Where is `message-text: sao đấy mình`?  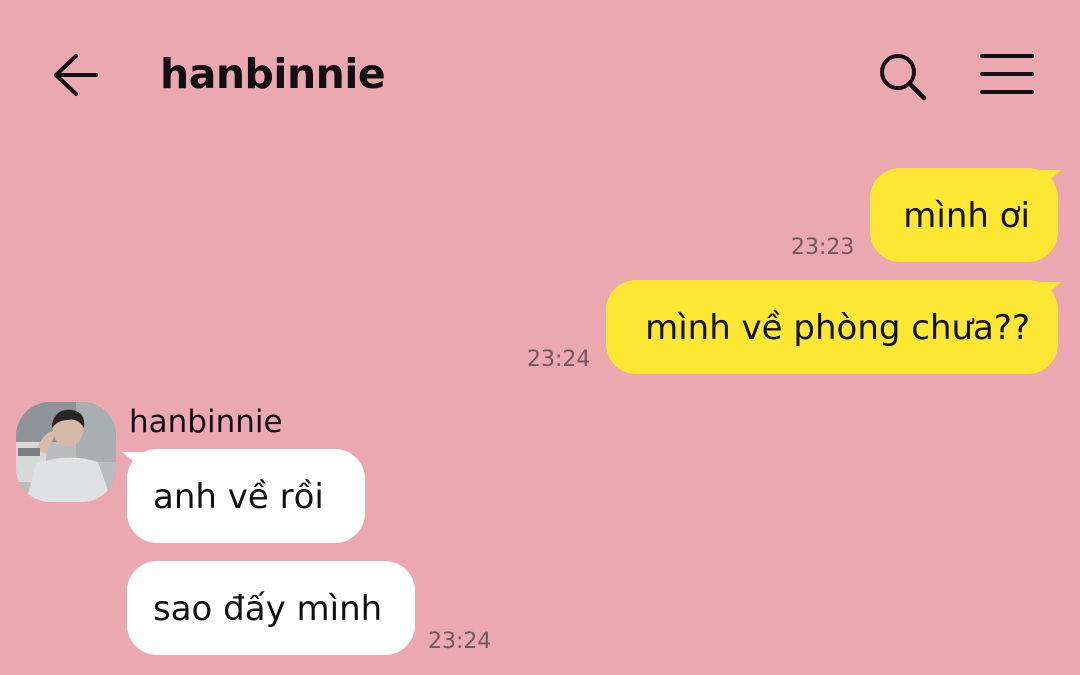 message-text: sao đấy mình is located at coordinates (268, 609).